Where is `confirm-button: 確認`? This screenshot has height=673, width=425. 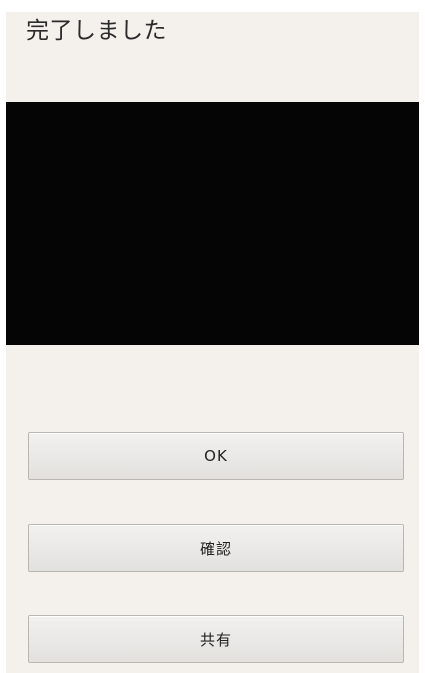
confirm-button: 確認 is located at coordinates (216, 548).